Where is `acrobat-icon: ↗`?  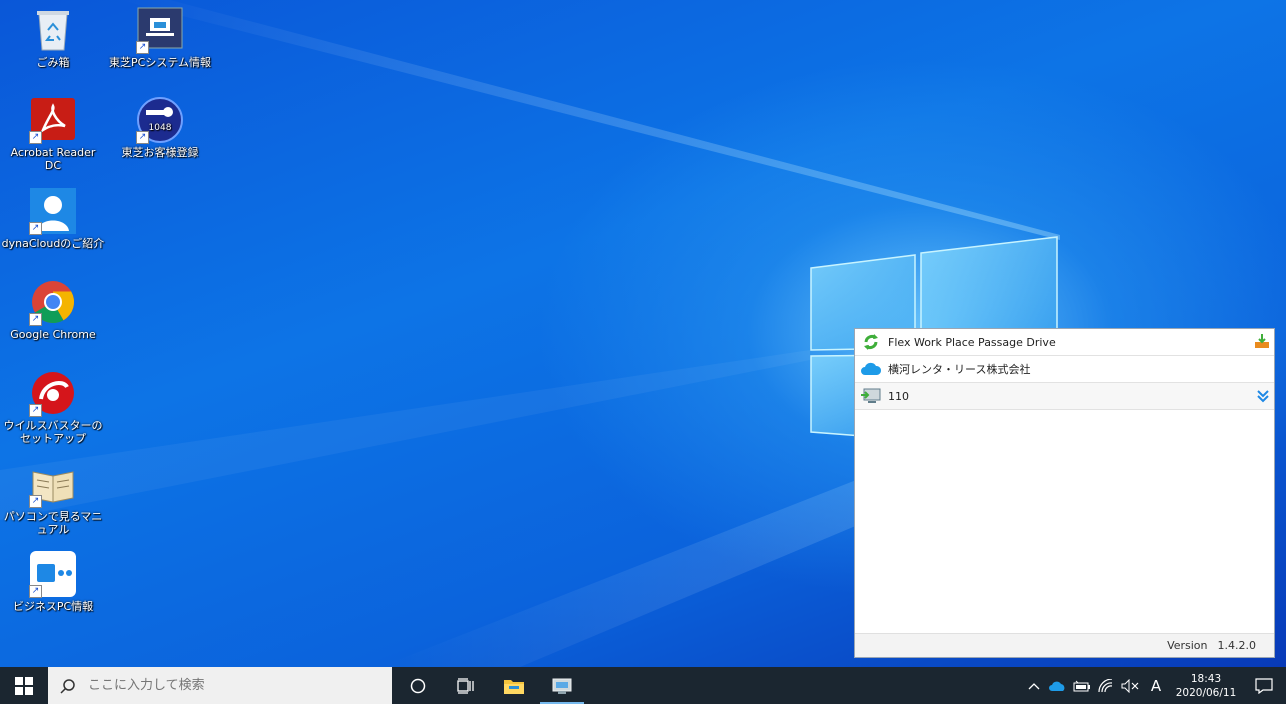 acrobat-icon: ↗ is located at coordinates (53, 120).